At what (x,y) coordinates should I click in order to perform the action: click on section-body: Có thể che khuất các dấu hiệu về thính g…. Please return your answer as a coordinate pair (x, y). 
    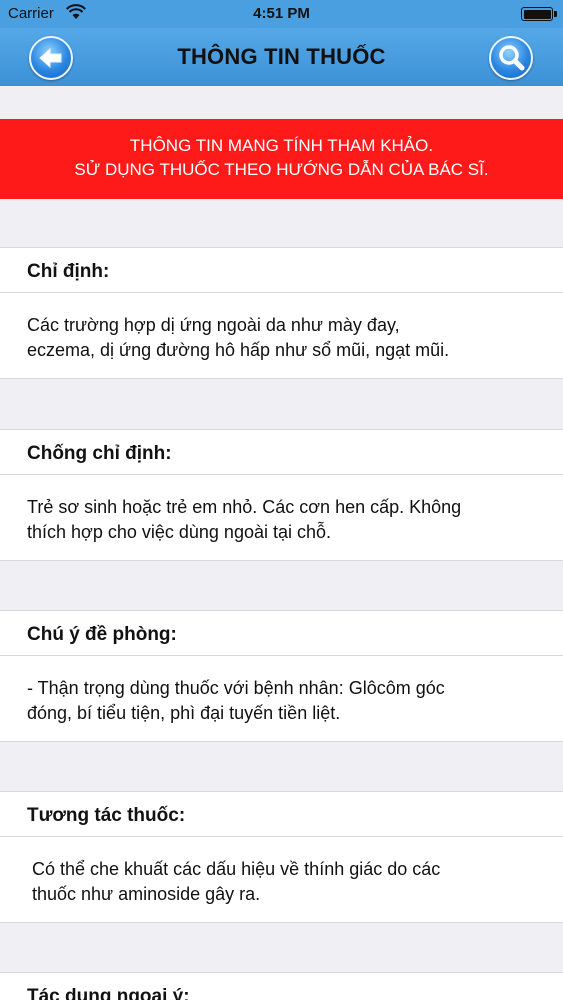
    Looking at the image, I should click on (281, 880).